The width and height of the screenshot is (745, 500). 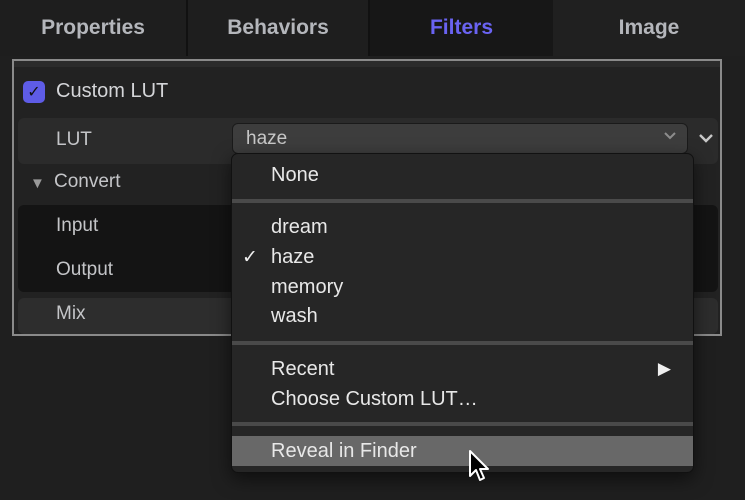 What do you see at coordinates (461, 28) in the screenshot?
I see `tab-filters: Filters` at bounding box center [461, 28].